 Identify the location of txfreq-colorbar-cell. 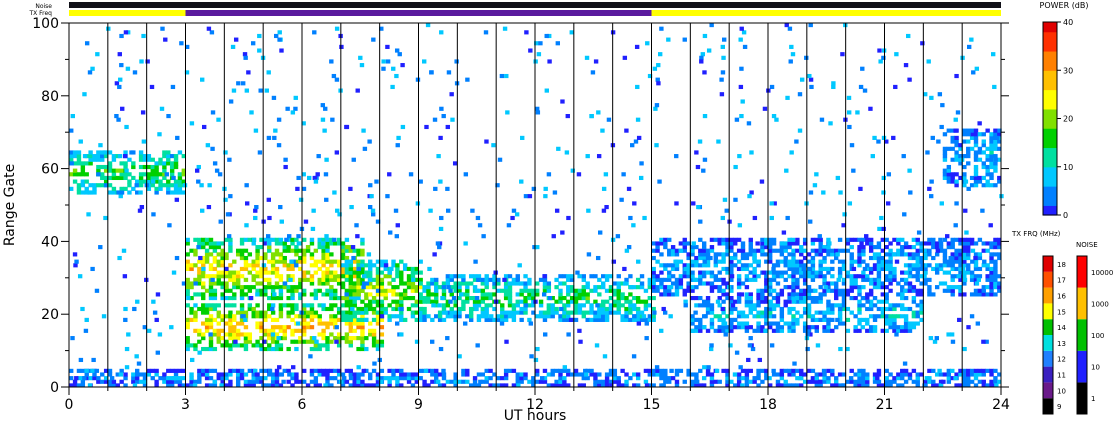
(1048, 406).